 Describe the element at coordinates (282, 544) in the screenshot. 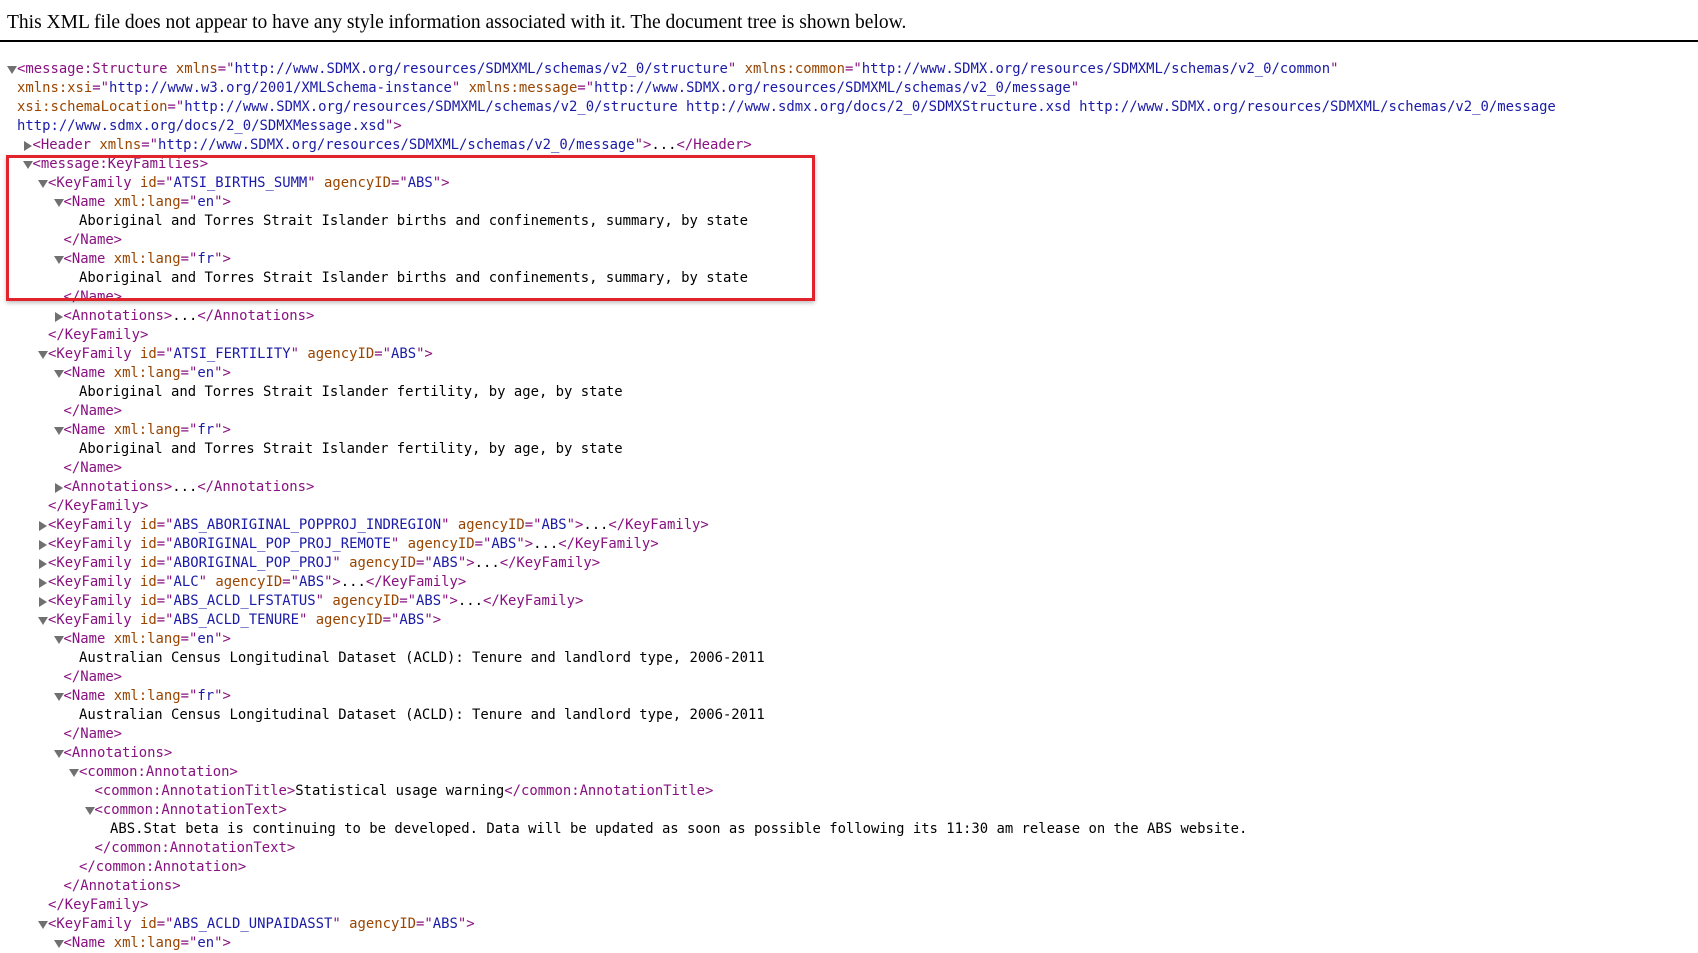

I see `xml-attr-value: ABORIGINAL_POP_PROJ_REMOTE` at that location.